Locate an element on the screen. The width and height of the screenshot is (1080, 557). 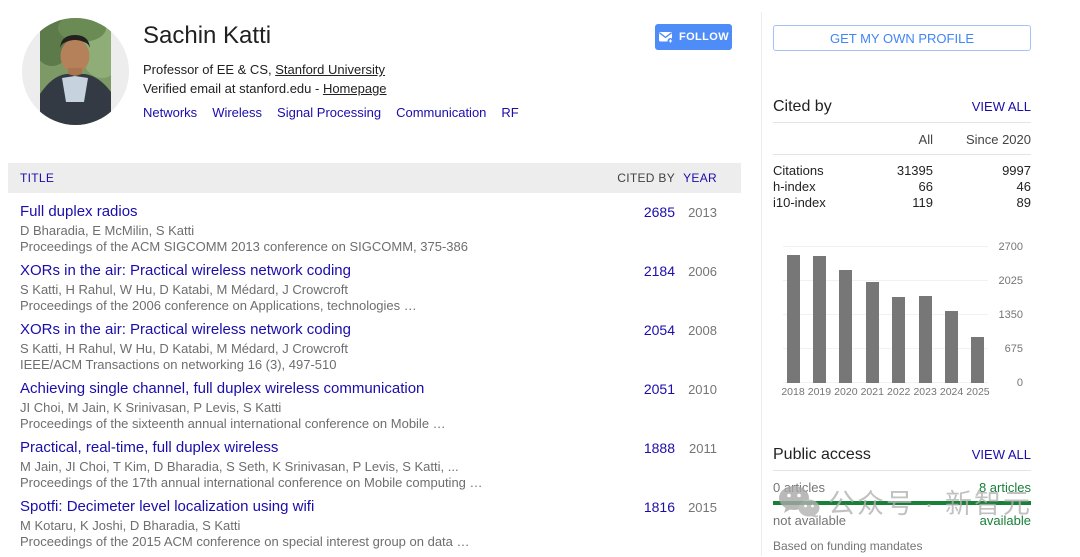
col-all-label: All is located at coordinates (925, 139).